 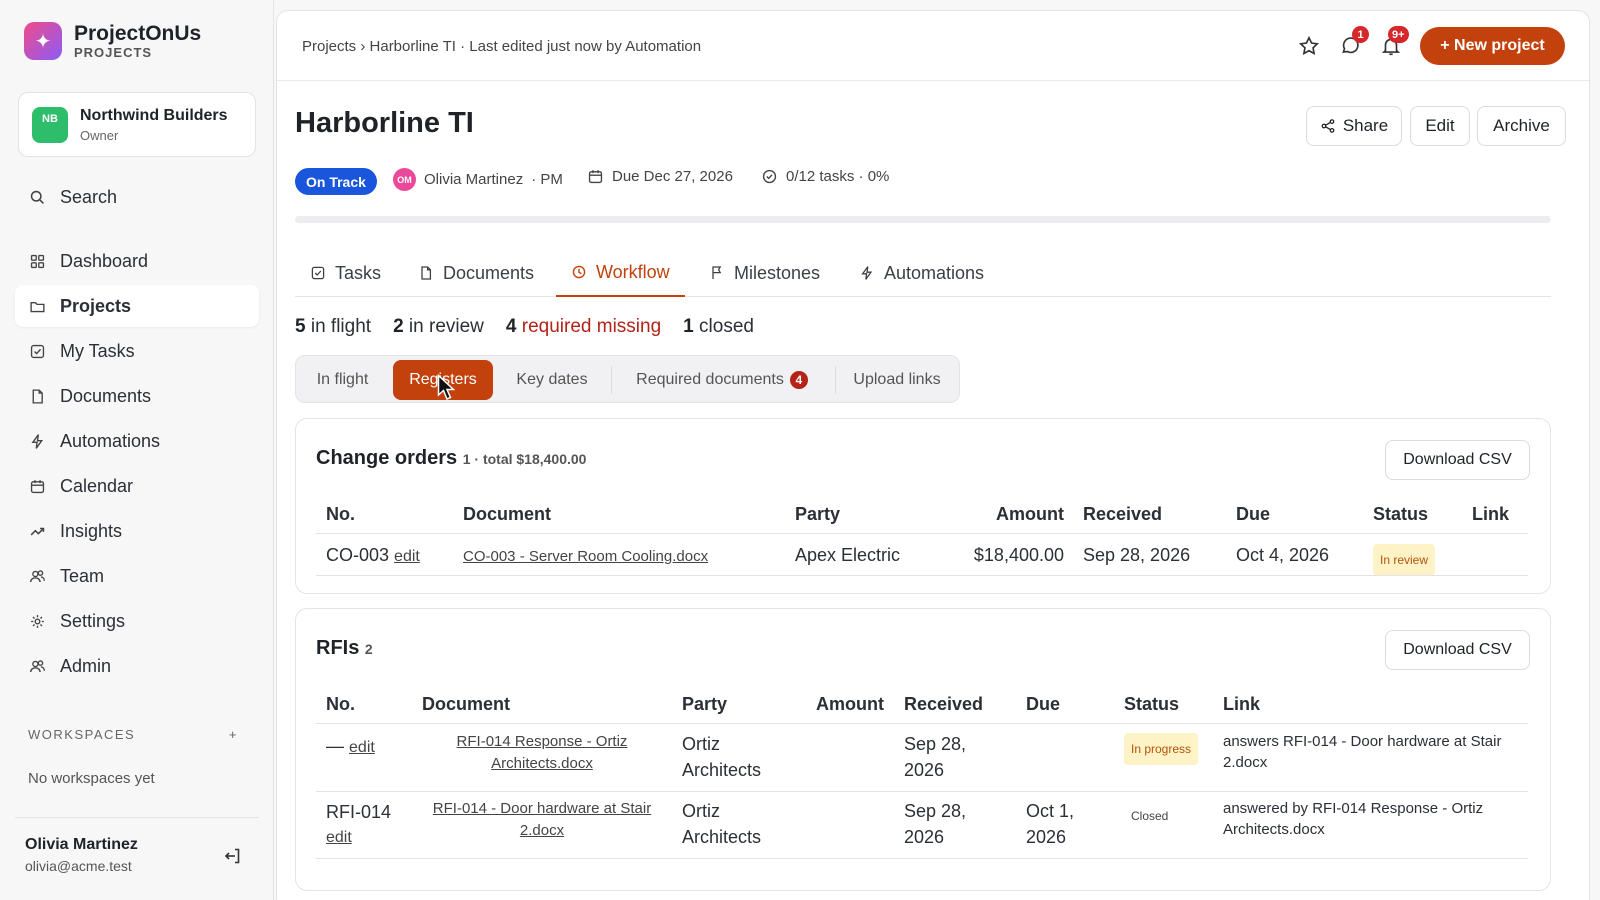 I want to click on document-link: CO-003 - Server Room Cooling.docx, so click(x=585, y=556).